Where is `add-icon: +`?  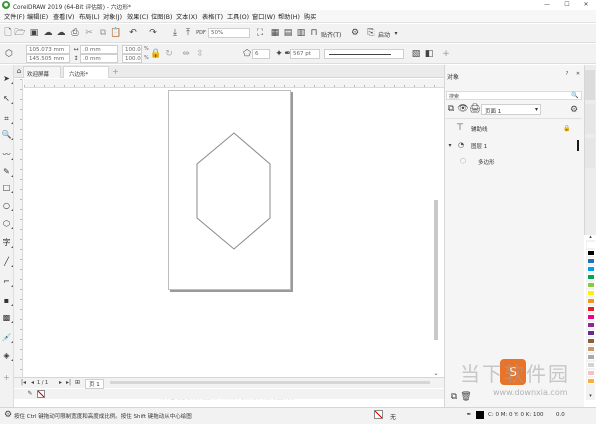
add-icon: + is located at coordinates (446, 54).